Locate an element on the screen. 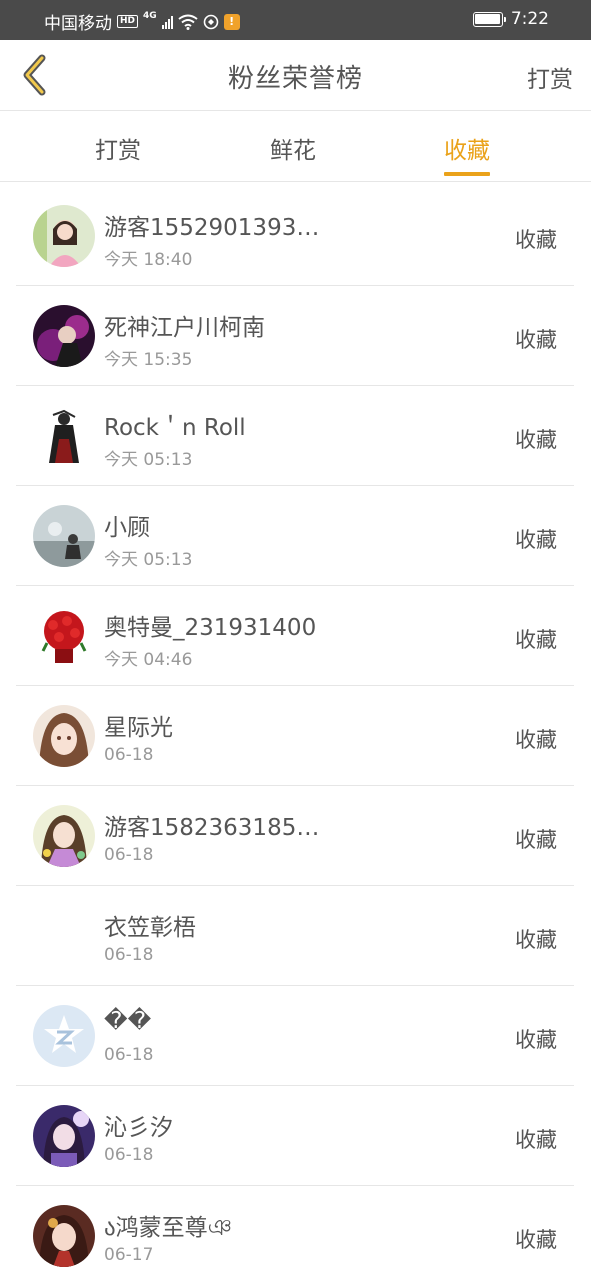 The height and width of the screenshot is (1280, 591). list-item: 游客1552901393… 今天 18:40 收藏 is located at coordinates (295, 236).